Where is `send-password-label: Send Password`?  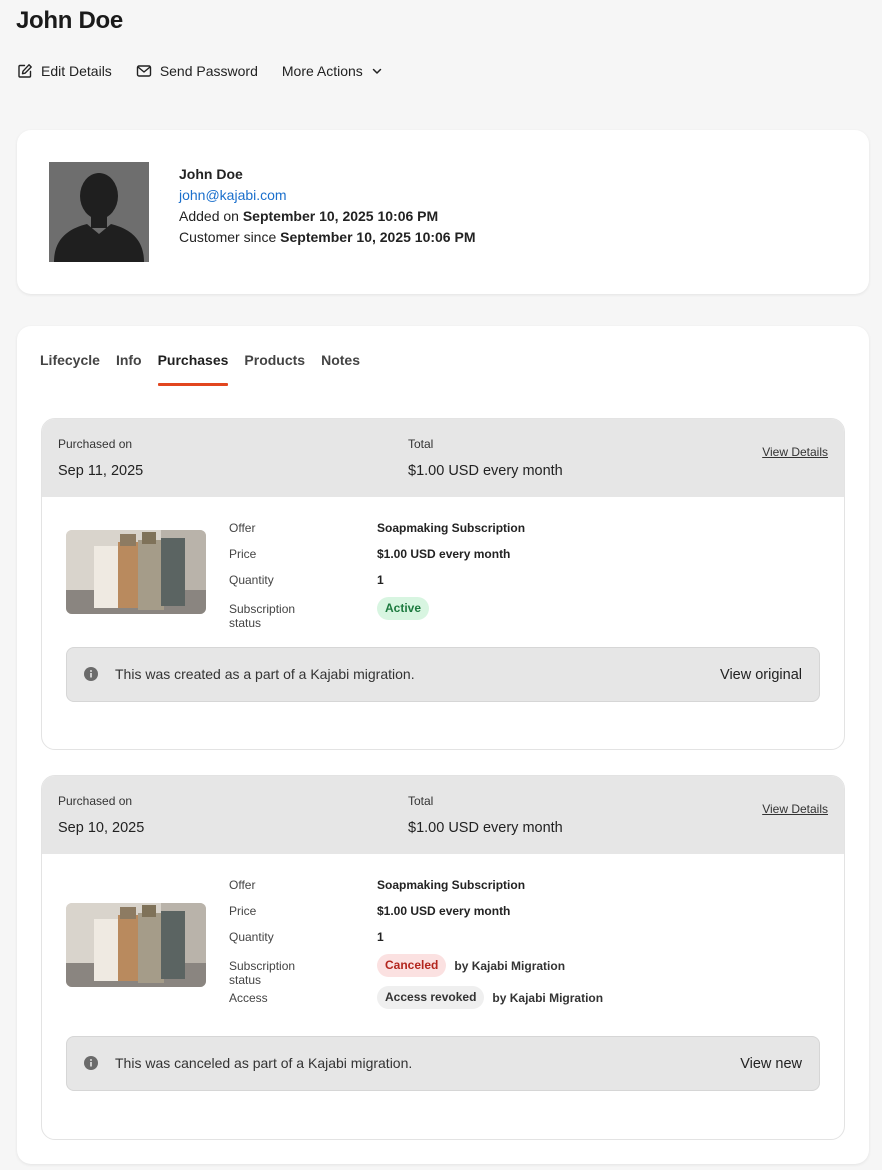 send-password-label: Send Password is located at coordinates (208, 71).